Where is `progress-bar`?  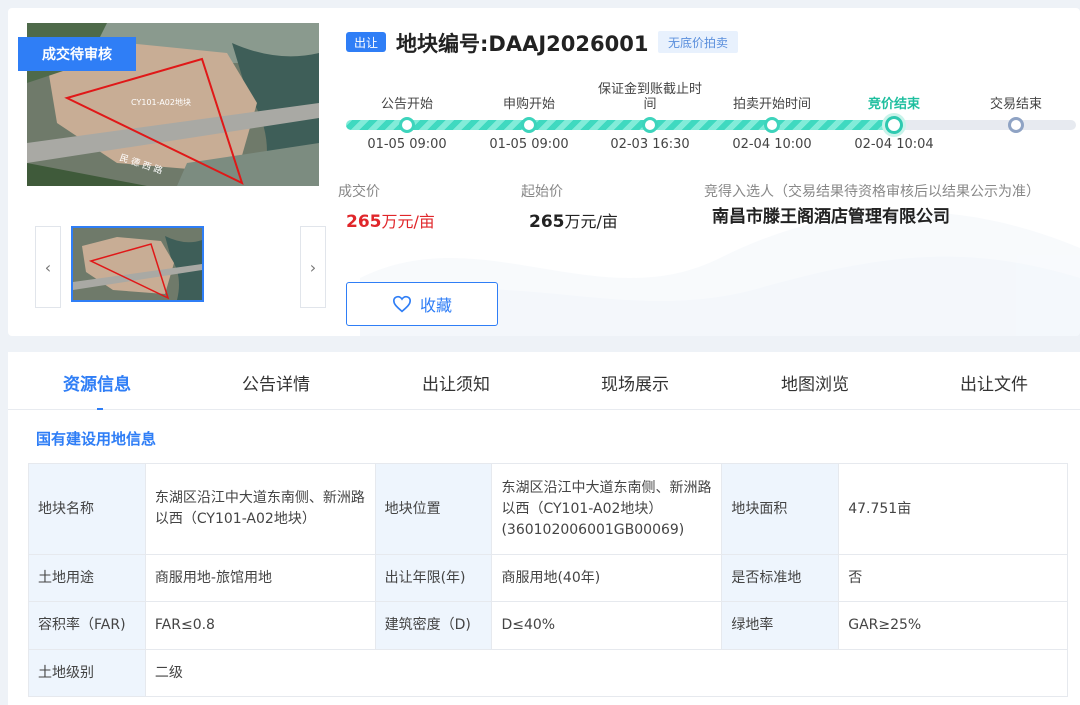 progress-bar is located at coordinates (711, 126).